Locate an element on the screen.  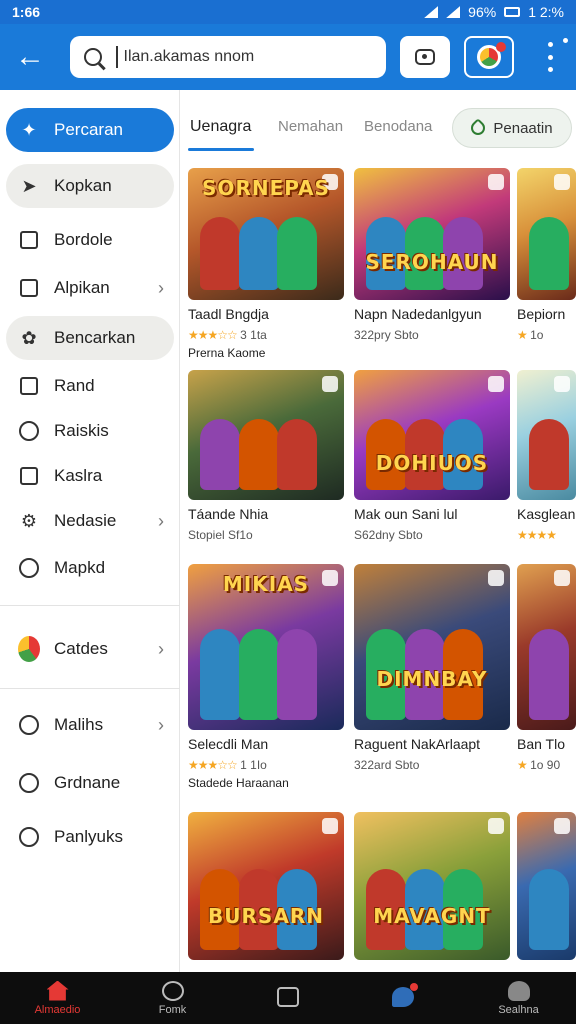
game-meta: ★ 1o 90 is located at coordinates (538, 765).